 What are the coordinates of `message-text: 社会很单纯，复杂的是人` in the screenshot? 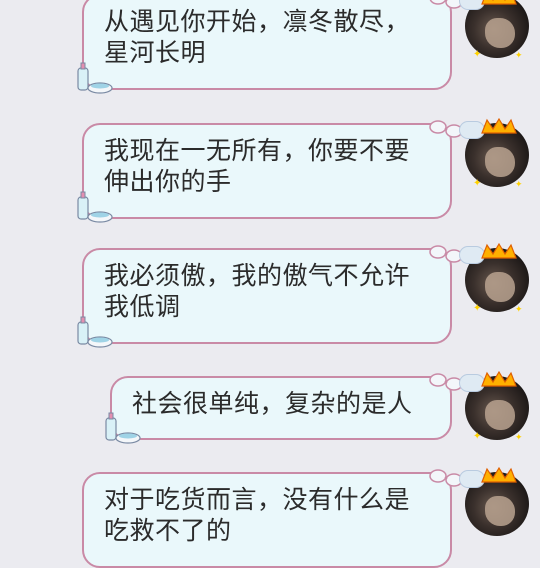 It's located at (272, 403).